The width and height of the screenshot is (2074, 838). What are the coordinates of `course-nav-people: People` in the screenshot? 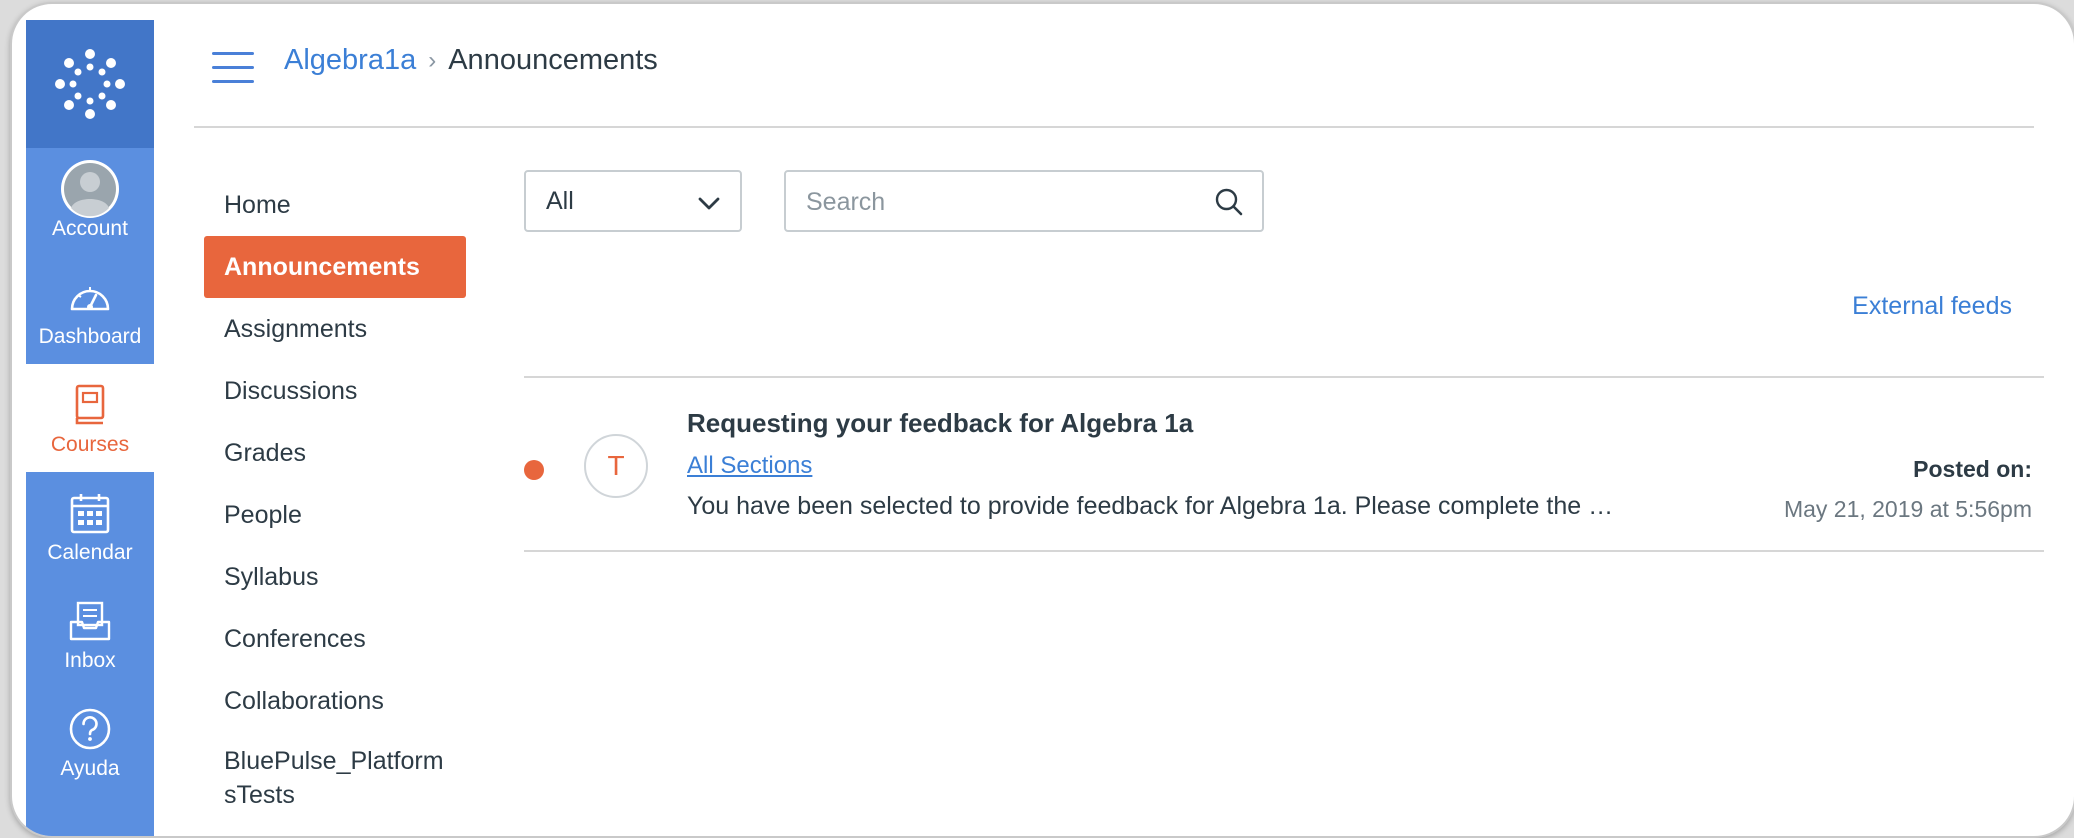 It's located at (335, 515).